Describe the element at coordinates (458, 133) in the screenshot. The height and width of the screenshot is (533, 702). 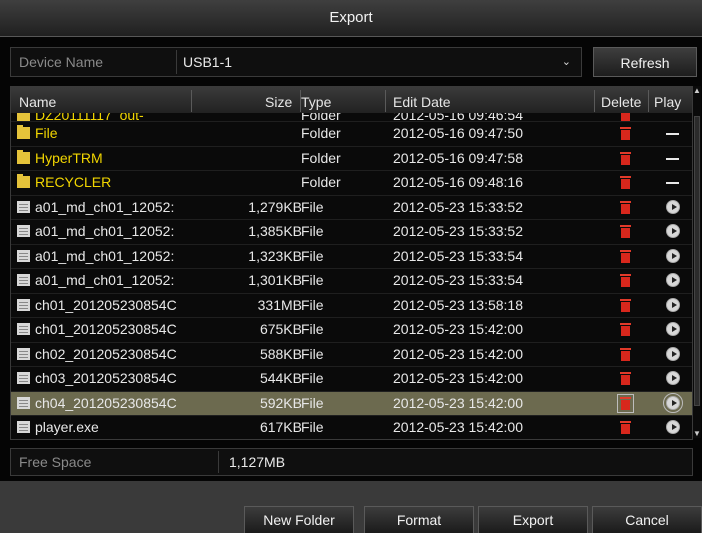
I see `file-edit-date: 2012-05-16 09:47:50` at that location.